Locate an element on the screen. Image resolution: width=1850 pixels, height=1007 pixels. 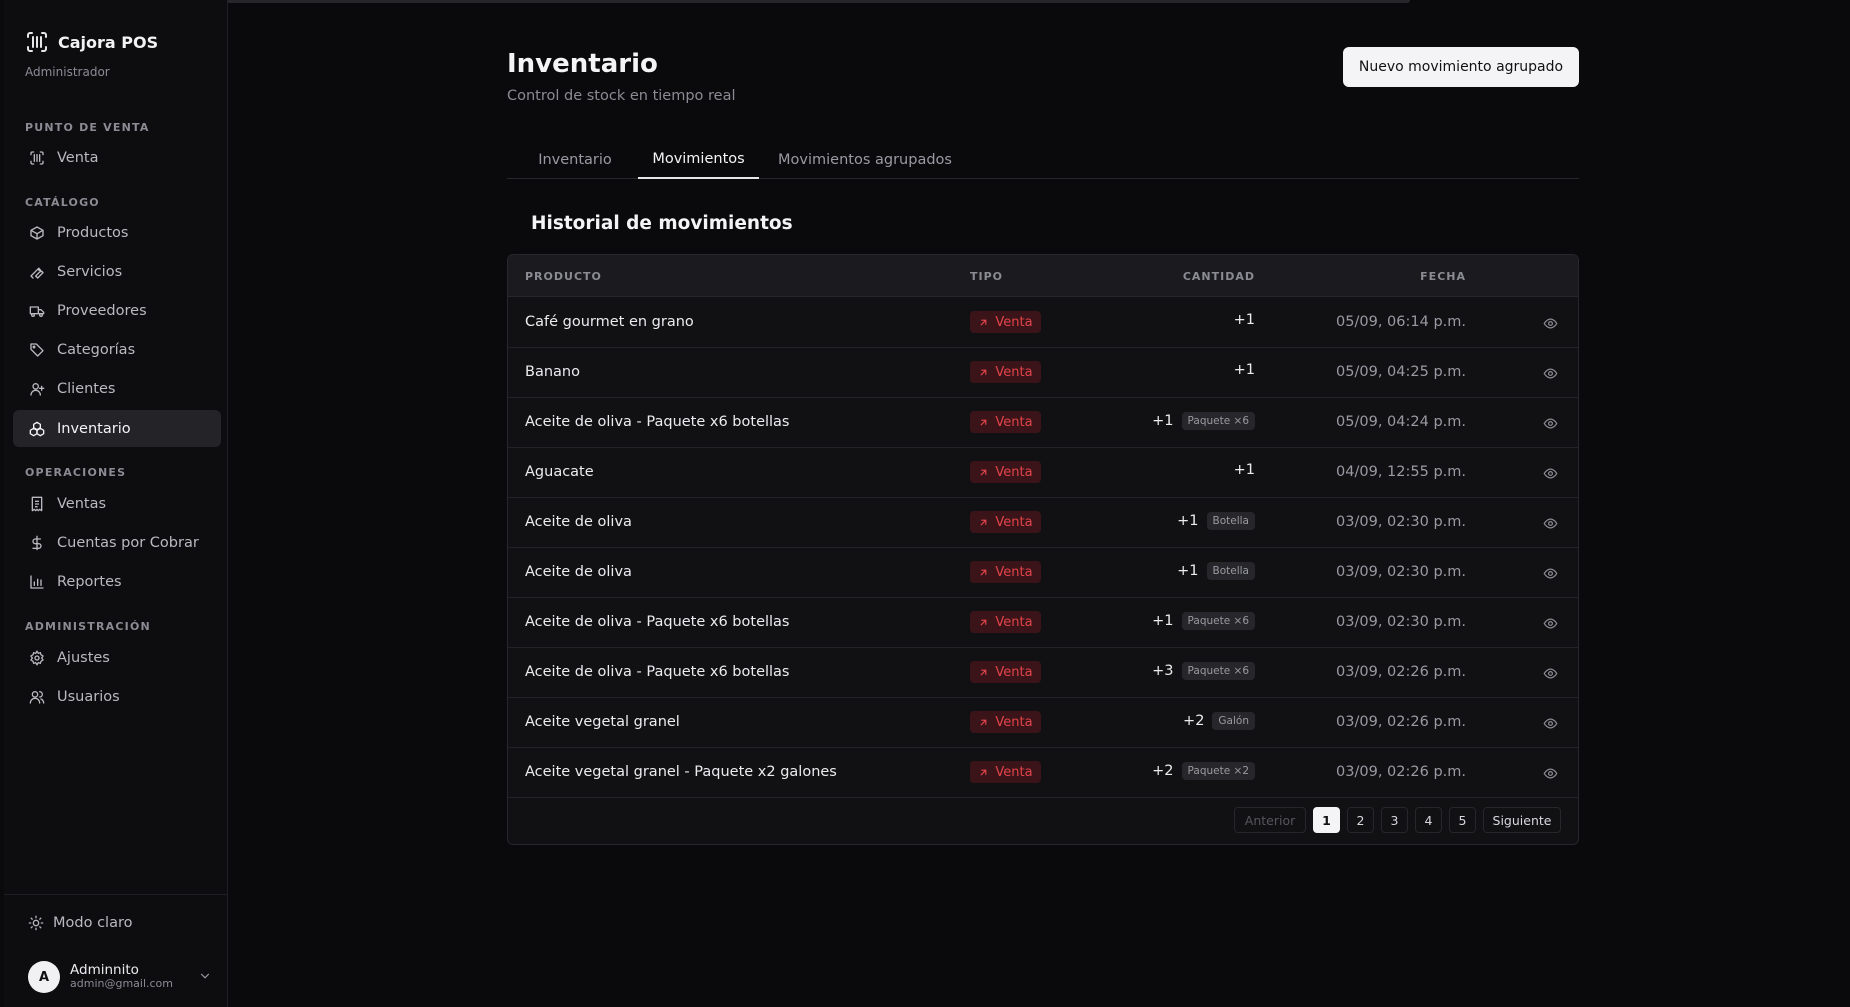
sidebar-item-label: Ajustes is located at coordinates (83, 657).